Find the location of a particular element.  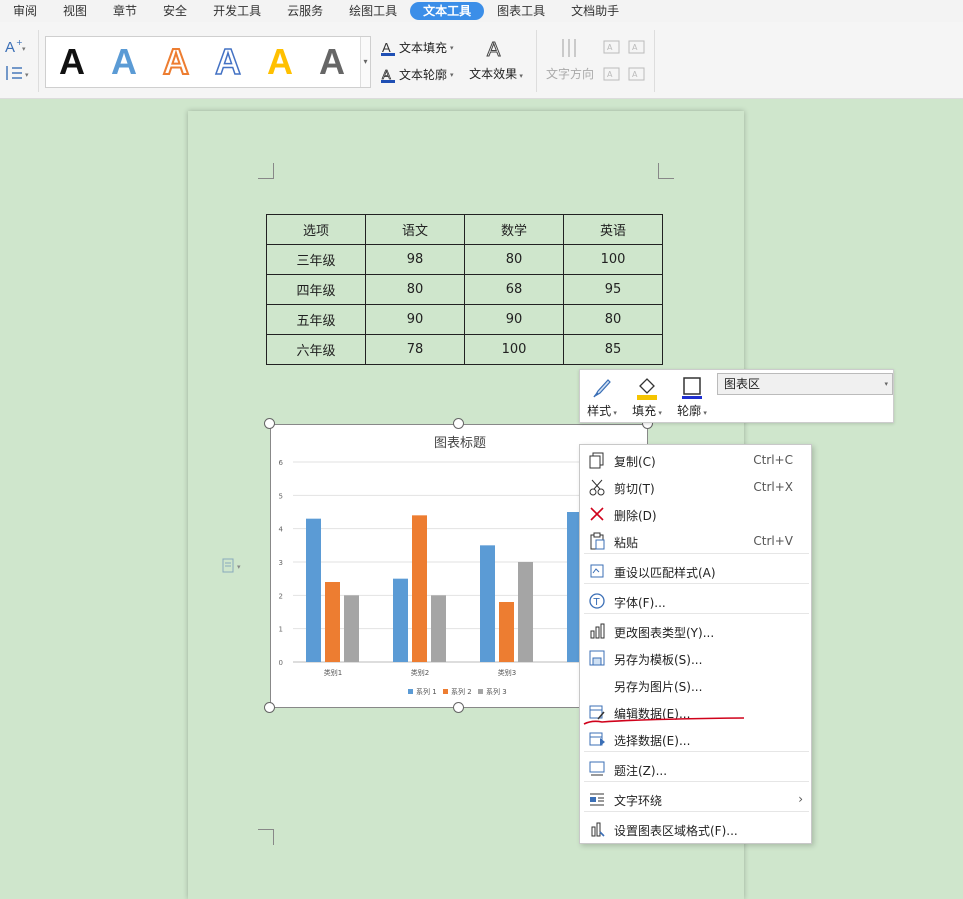

text-box-link-icon: A is located at coordinates (637, 75).